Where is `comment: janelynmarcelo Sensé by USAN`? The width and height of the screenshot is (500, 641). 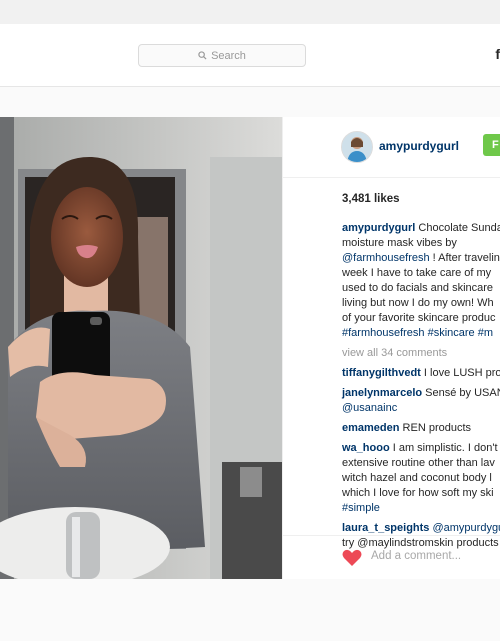
comment: janelynmarcelo Sensé by USAN is located at coordinates (421, 393).